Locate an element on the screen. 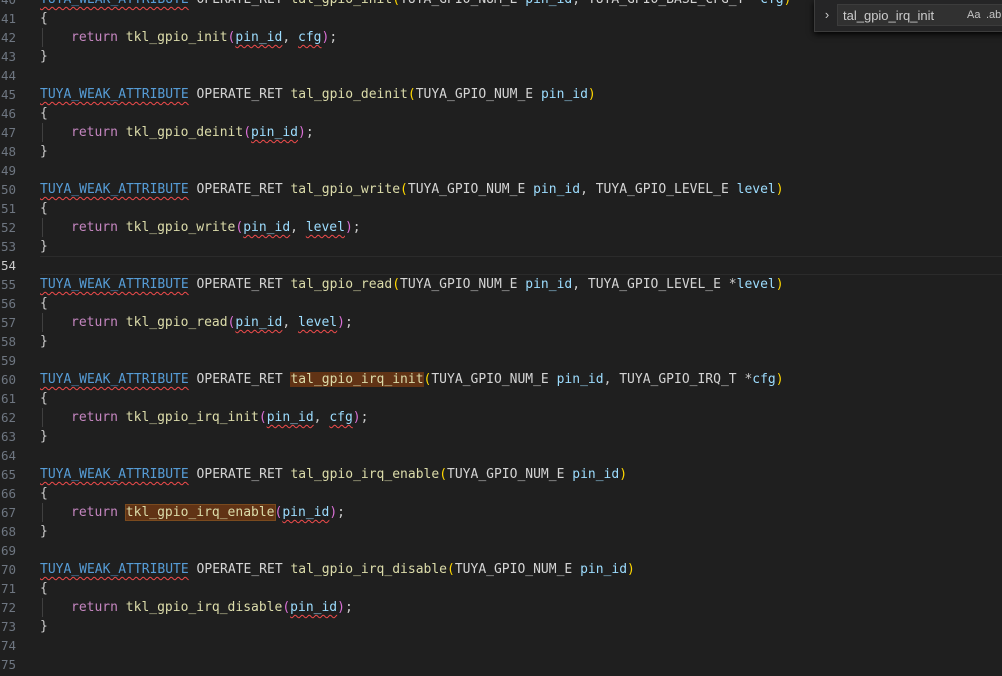 This screenshot has width=1002, height=676. code-line: 72 return tkl_gpio_irq_disable(pin_id); is located at coordinates (501, 607).